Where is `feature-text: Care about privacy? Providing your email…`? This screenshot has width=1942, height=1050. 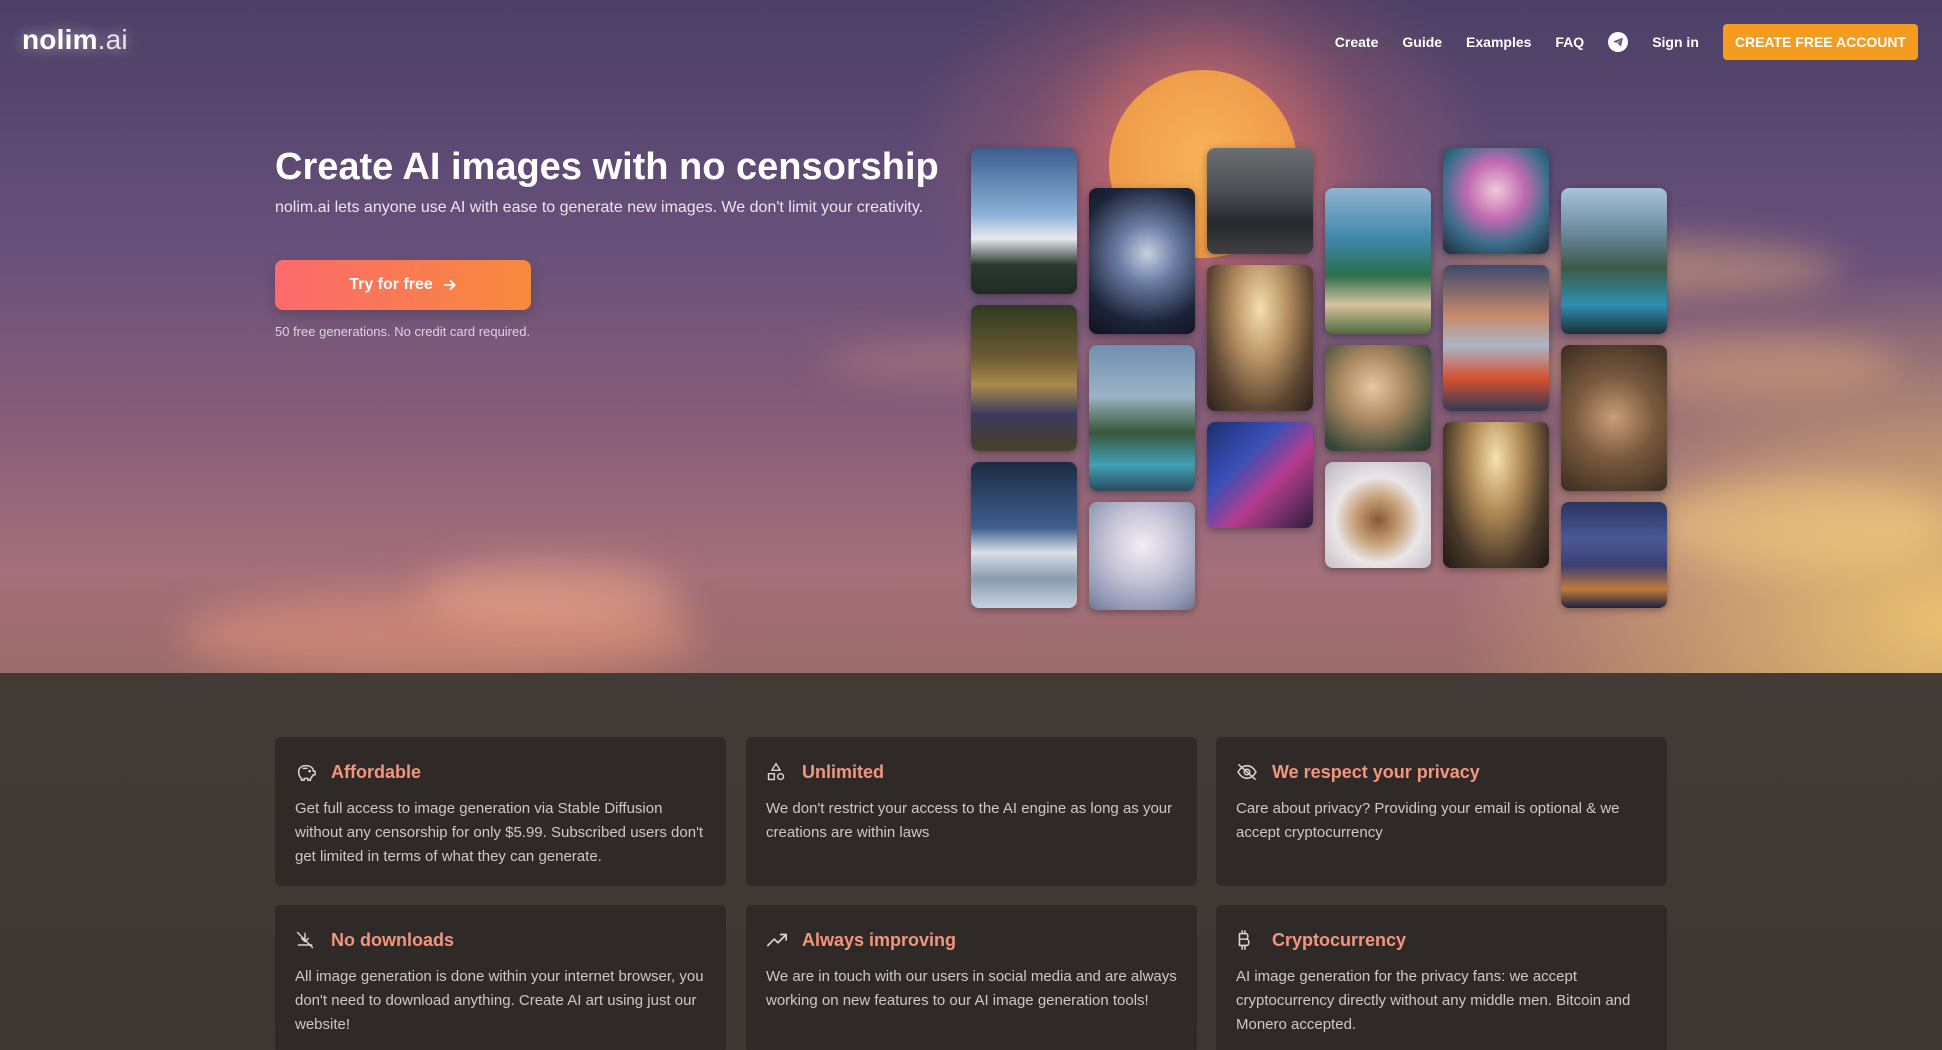 feature-text: Care about privacy? Providing your email… is located at coordinates (1428, 820).